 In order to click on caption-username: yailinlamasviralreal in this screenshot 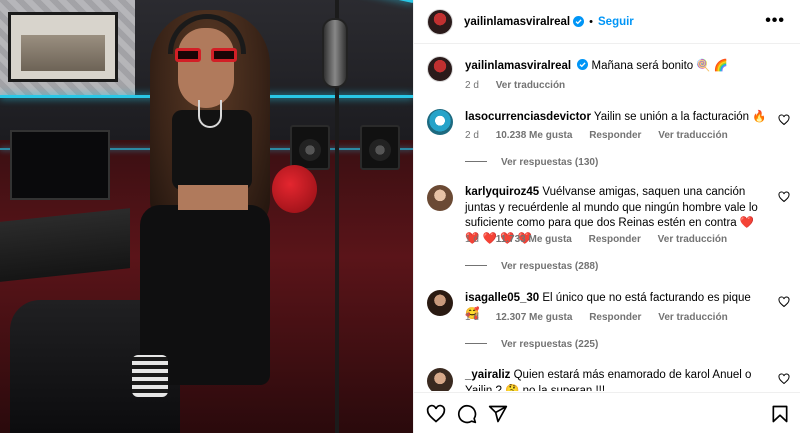, I will do `click(518, 66)`.